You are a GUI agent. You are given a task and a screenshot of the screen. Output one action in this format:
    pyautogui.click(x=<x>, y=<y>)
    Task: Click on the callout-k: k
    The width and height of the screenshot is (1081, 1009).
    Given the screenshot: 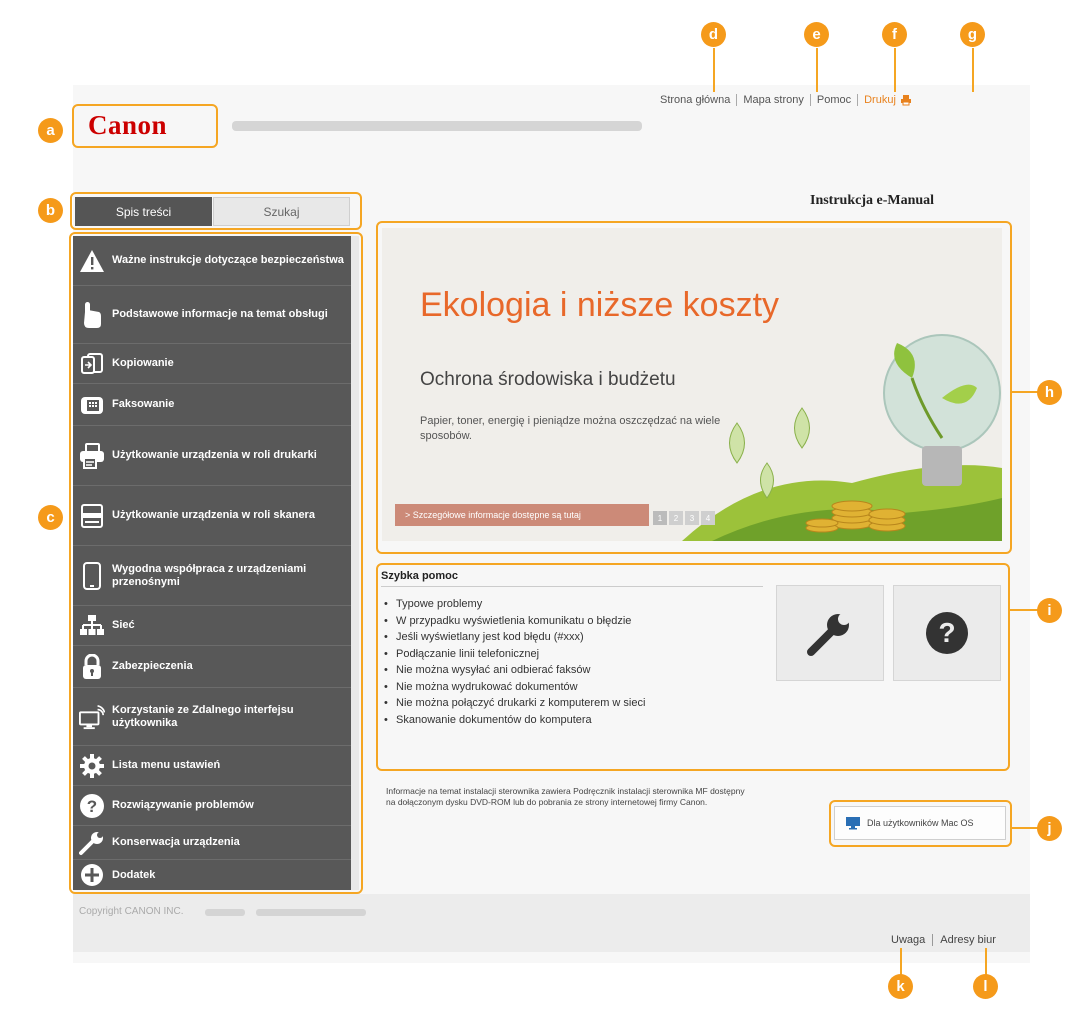 What is the action you would take?
    pyautogui.click(x=900, y=986)
    